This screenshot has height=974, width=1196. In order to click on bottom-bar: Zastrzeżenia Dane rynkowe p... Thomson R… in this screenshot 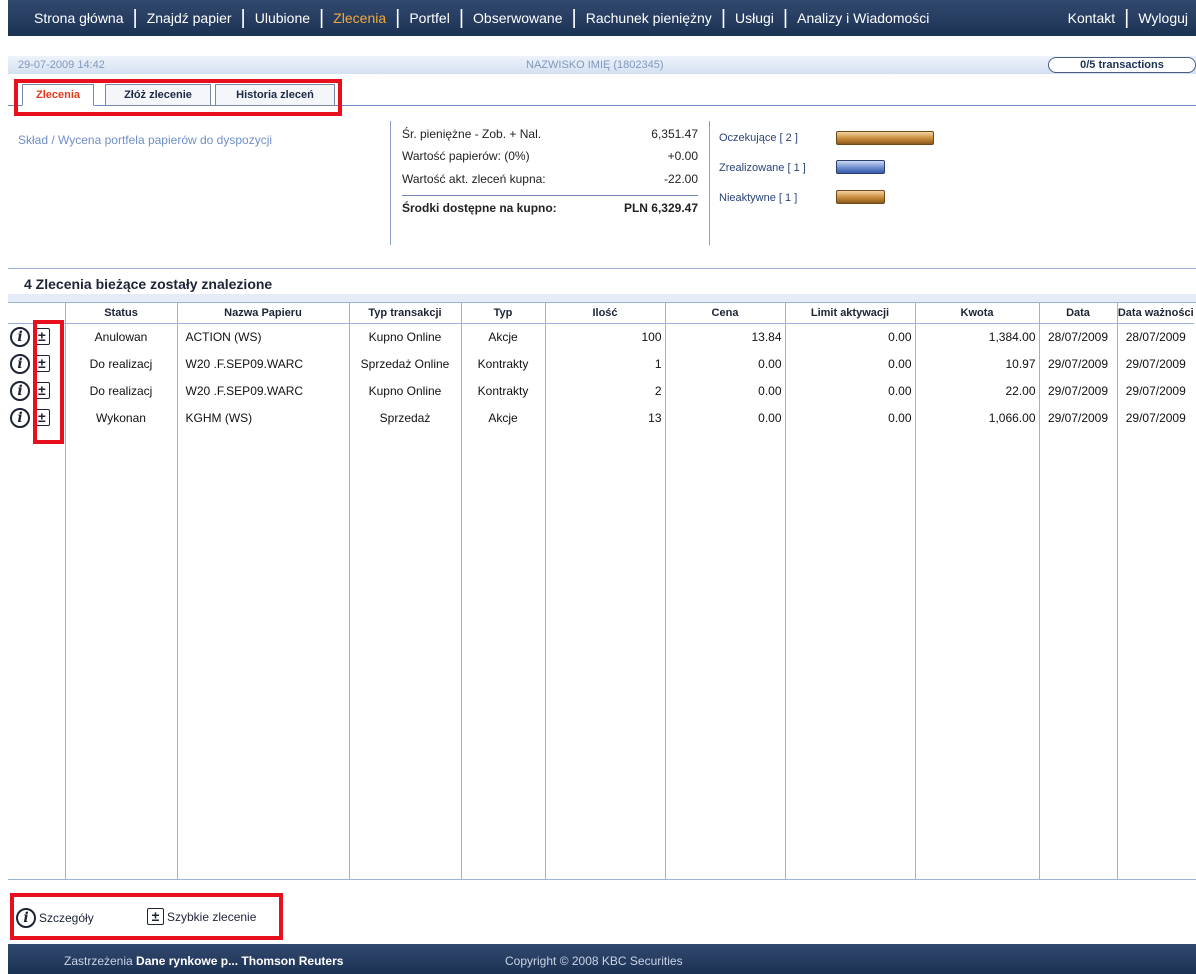, I will do `click(602, 959)`.